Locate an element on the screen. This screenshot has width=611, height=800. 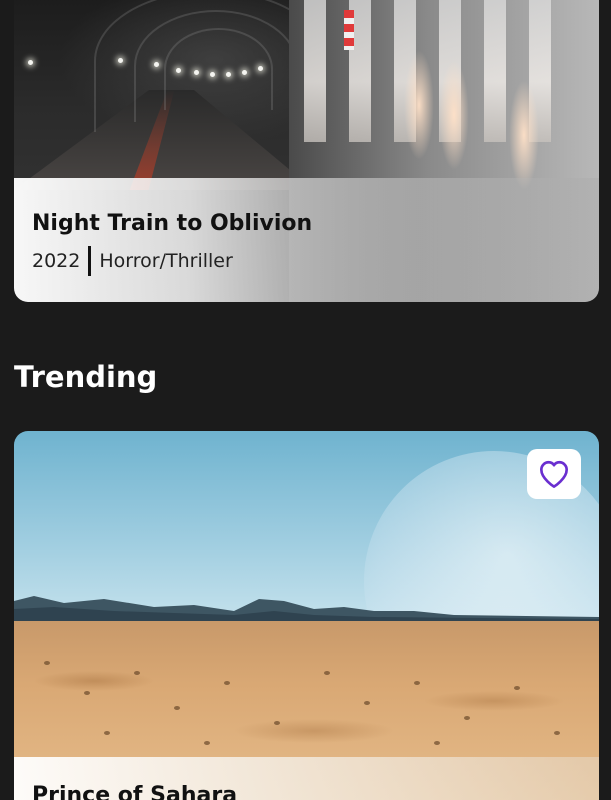
trending-section-title: Trending is located at coordinates (86, 377).